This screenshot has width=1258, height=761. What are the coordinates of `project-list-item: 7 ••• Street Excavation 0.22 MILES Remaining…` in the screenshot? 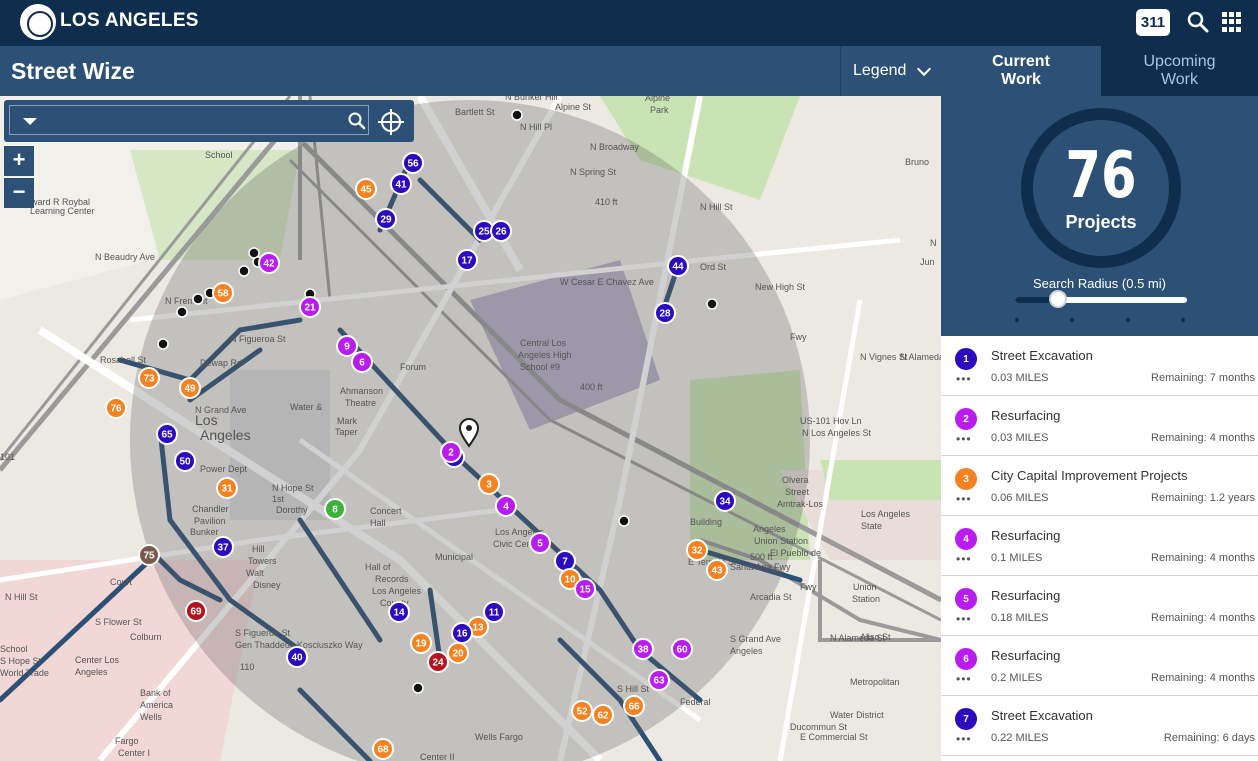 It's located at (1099, 726).